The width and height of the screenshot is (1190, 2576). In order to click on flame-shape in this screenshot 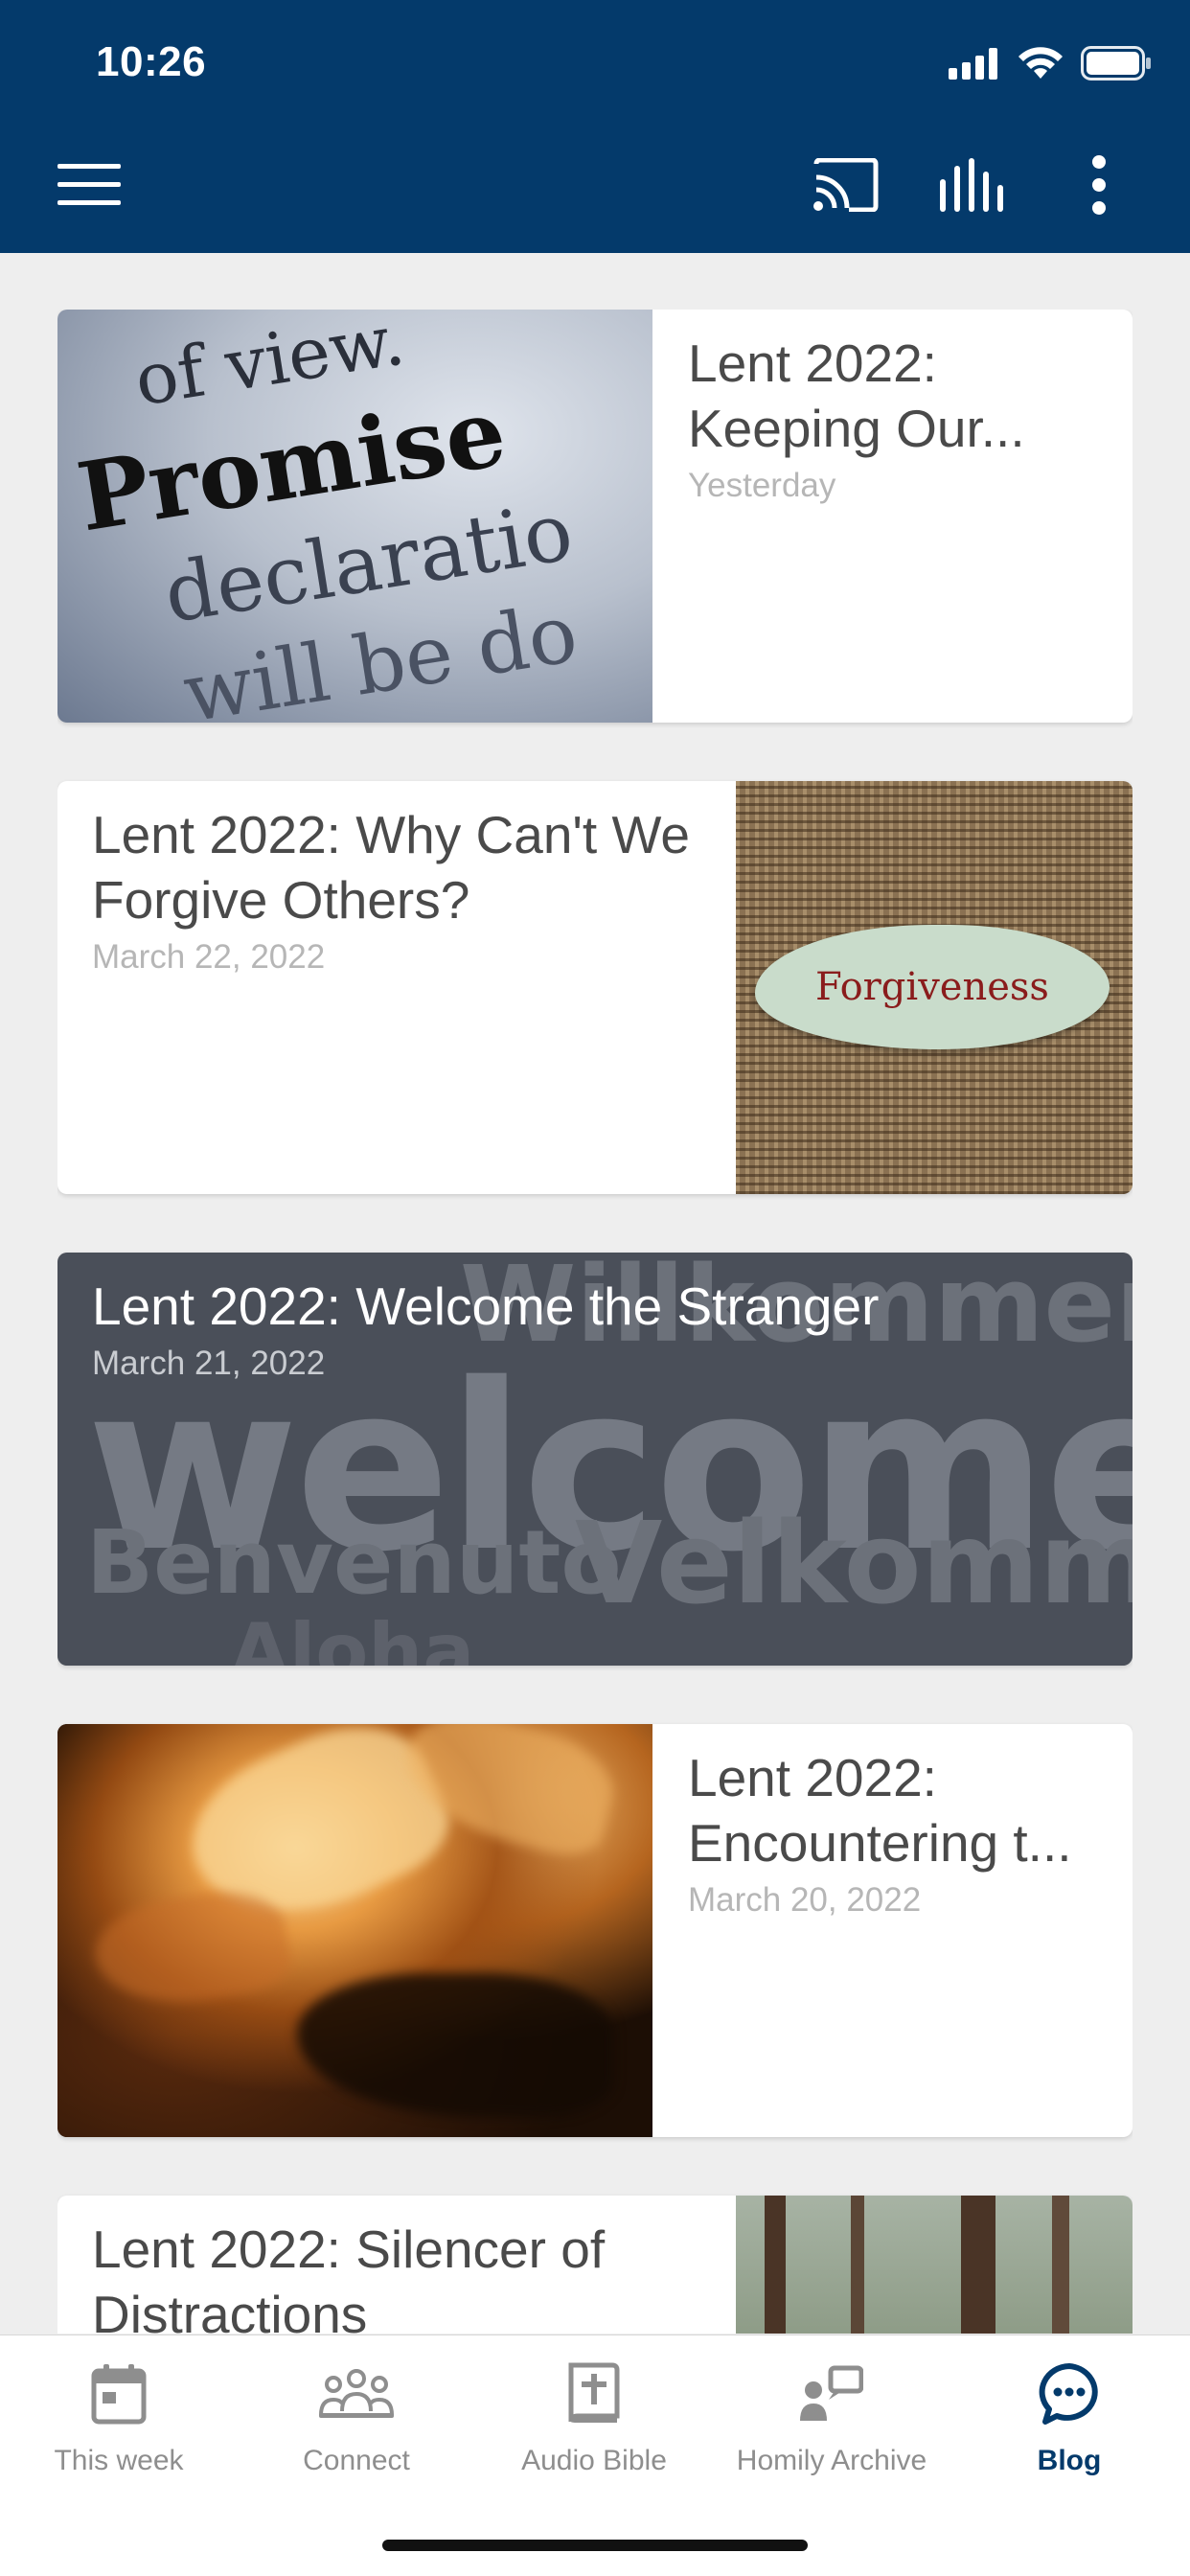, I will do `click(191, 1949)`.